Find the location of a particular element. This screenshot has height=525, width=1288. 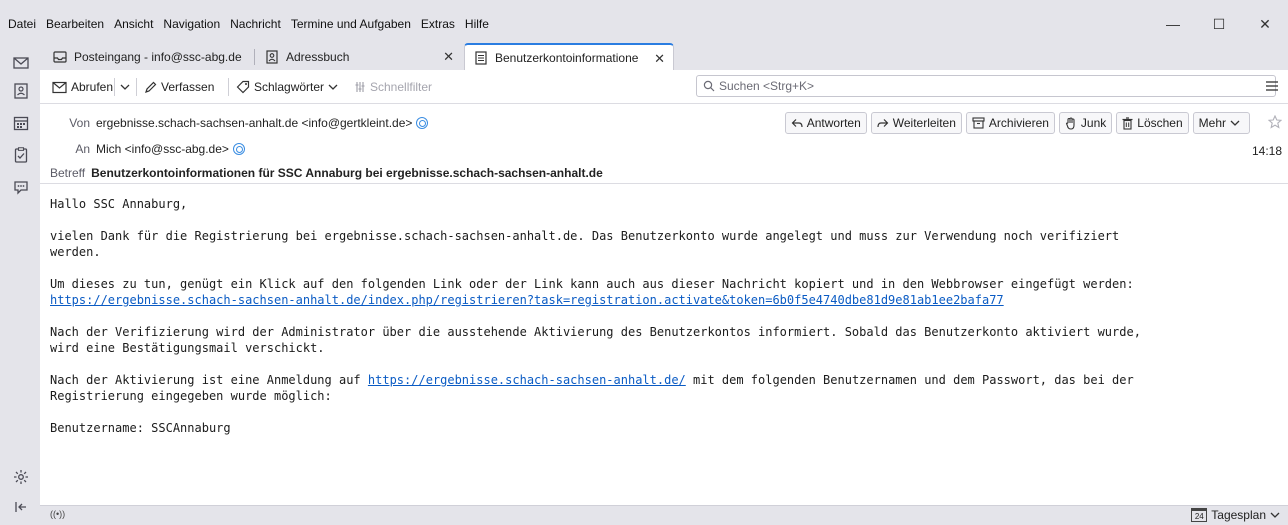

menu-hilfe: Hilfe is located at coordinates (477, 24).